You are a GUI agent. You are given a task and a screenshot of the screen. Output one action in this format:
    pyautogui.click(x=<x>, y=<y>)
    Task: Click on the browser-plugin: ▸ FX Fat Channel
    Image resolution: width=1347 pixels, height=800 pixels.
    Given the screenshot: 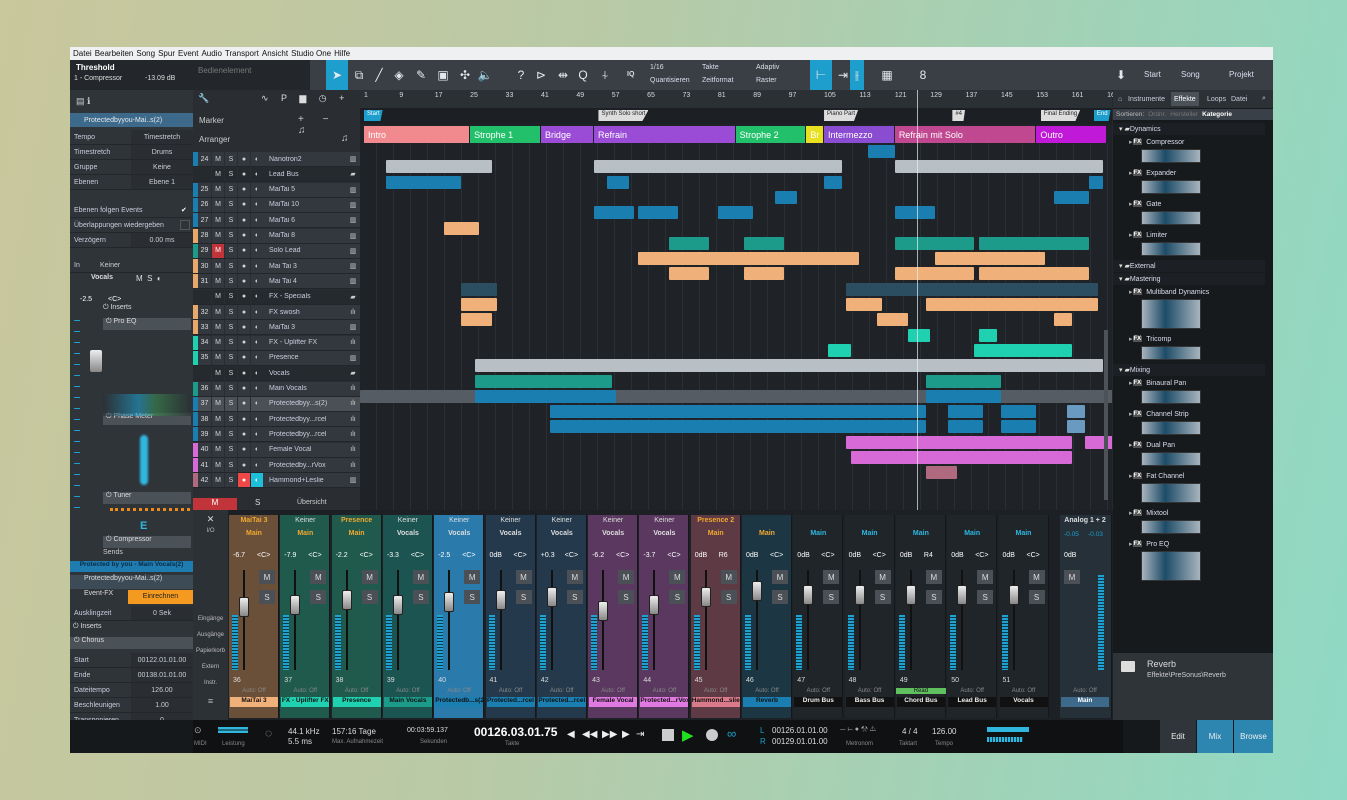 What is the action you would take?
    pyautogui.click(x=1189, y=476)
    